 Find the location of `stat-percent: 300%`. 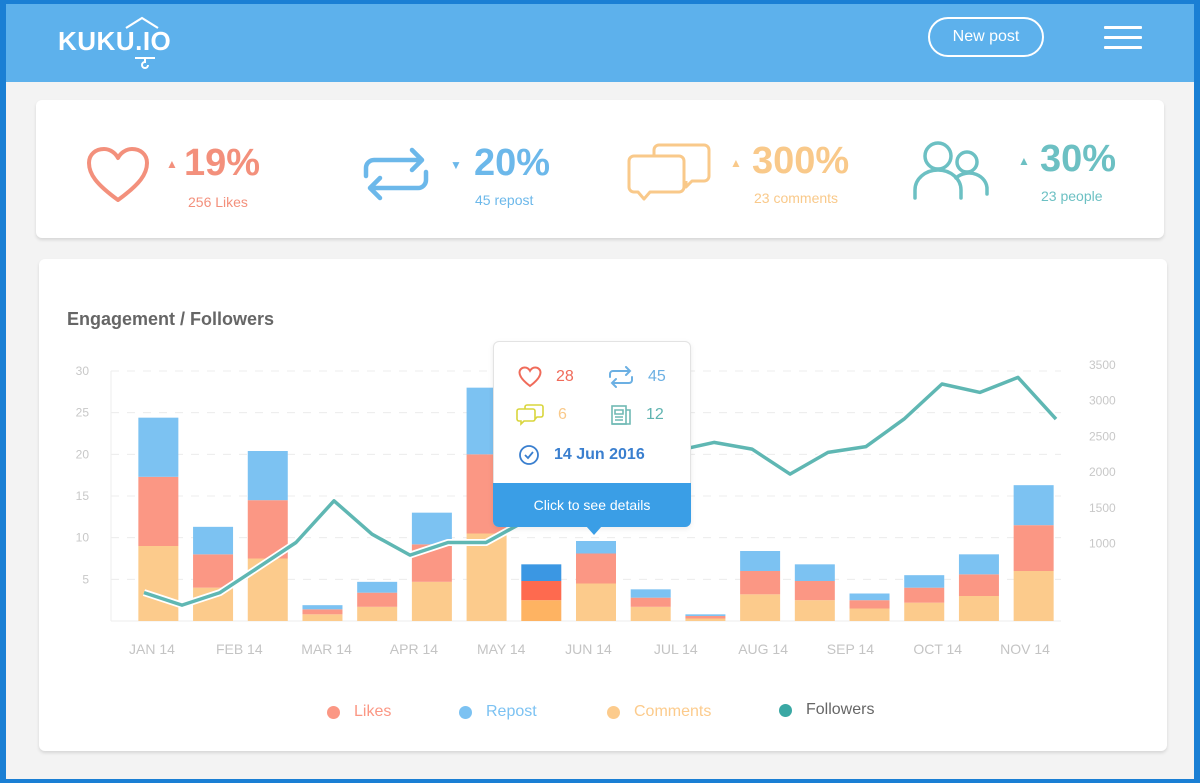

stat-percent: 300% is located at coordinates (801, 161).